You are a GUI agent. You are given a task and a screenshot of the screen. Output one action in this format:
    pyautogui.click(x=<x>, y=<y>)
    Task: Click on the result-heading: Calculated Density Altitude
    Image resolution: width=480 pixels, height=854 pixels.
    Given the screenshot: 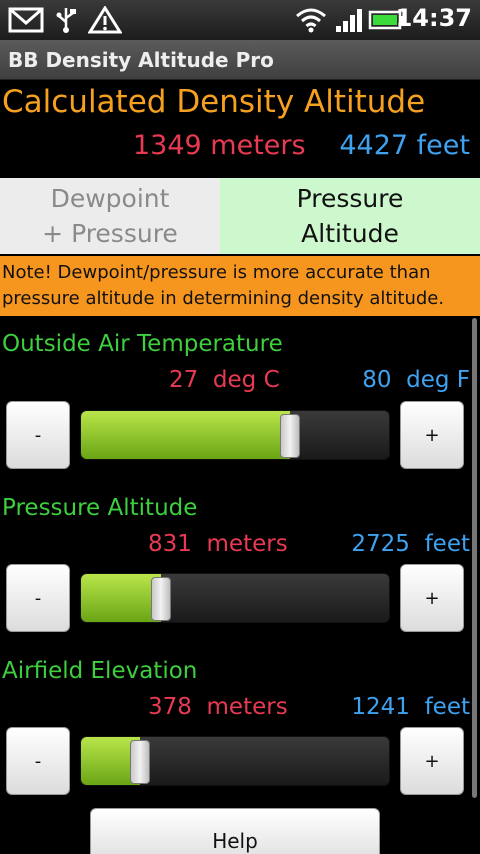 What is the action you would take?
    pyautogui.click(x=214, y=102)
    